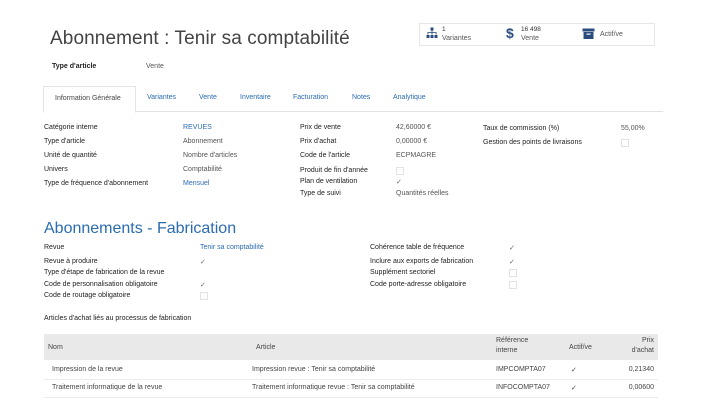 The image size is (720, 420). I want to click on field-label: Revue à produire, so click(71, 261).